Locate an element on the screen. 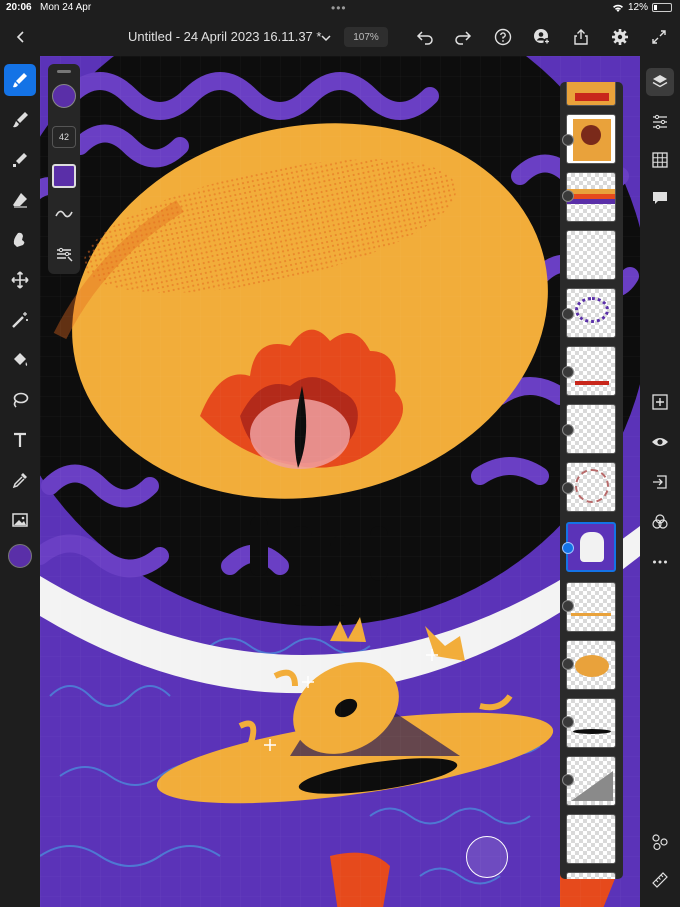  tool-live-brush is located at coordinates (20, 80).